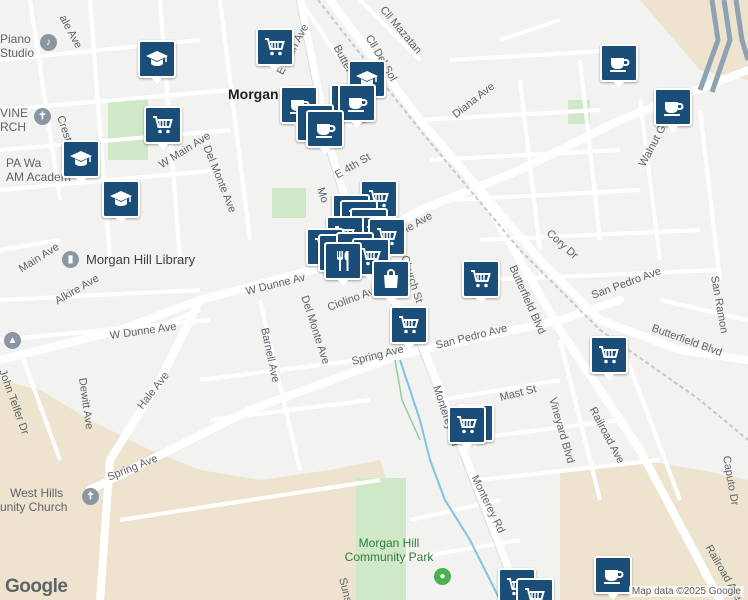 The image size is (748, 600). I want to click on city-label: Morgan, so click(253, 94).